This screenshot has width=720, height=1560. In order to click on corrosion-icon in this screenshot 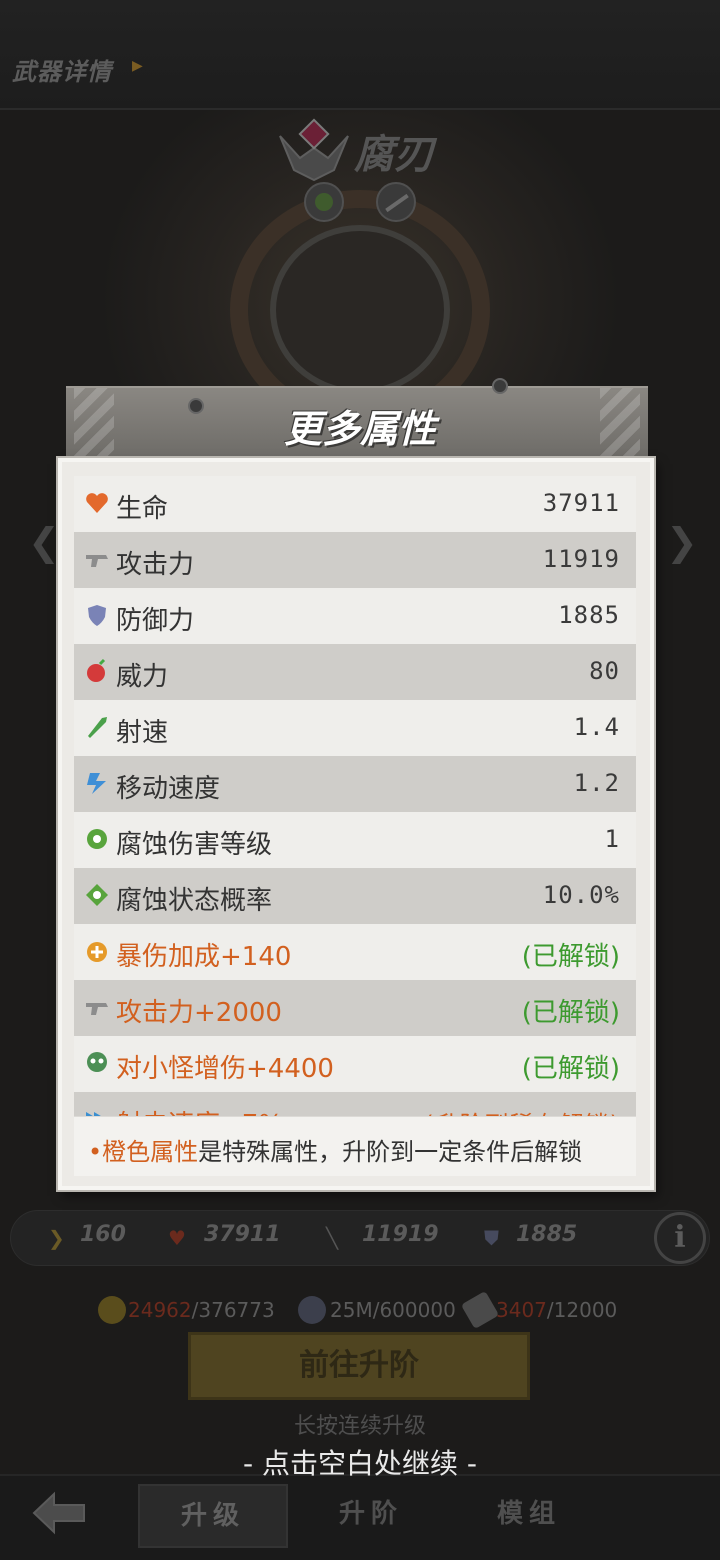, I will do `click(97, 895)`.